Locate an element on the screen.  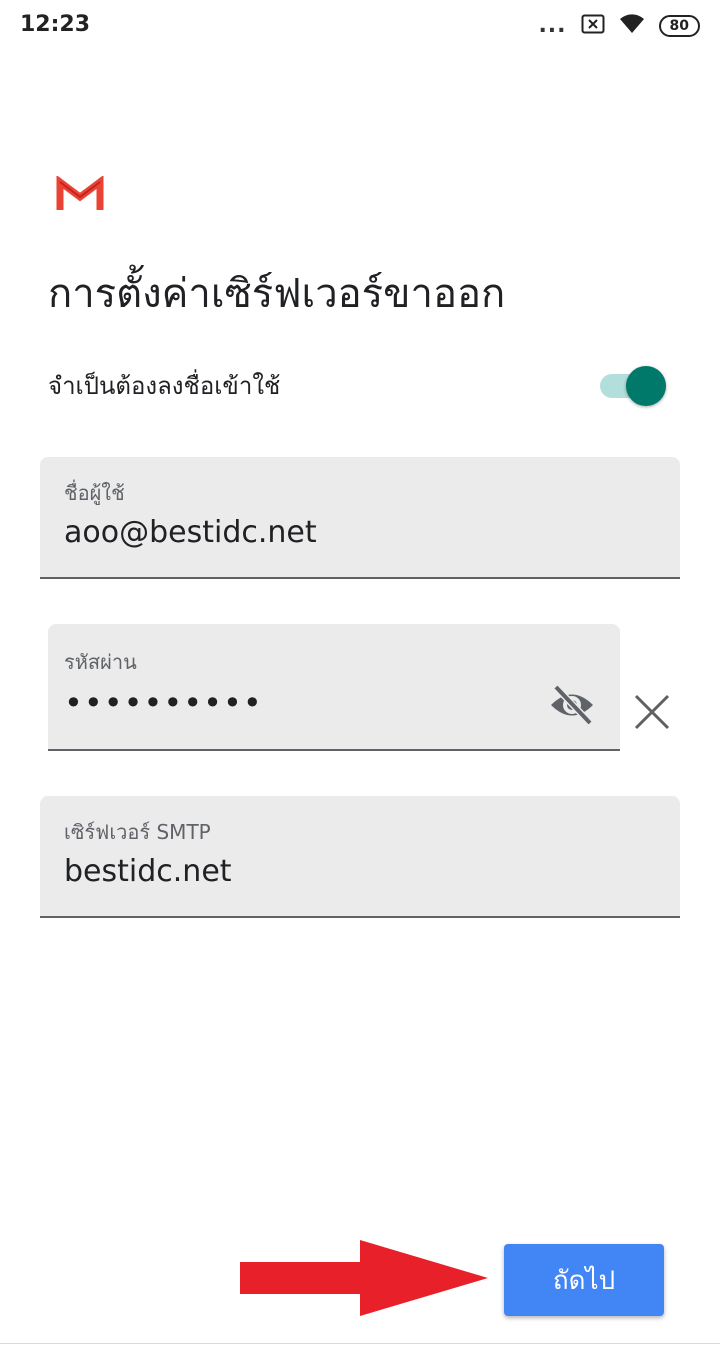
password-label: รหัสผ่าน is located at coordinates (100, 662).